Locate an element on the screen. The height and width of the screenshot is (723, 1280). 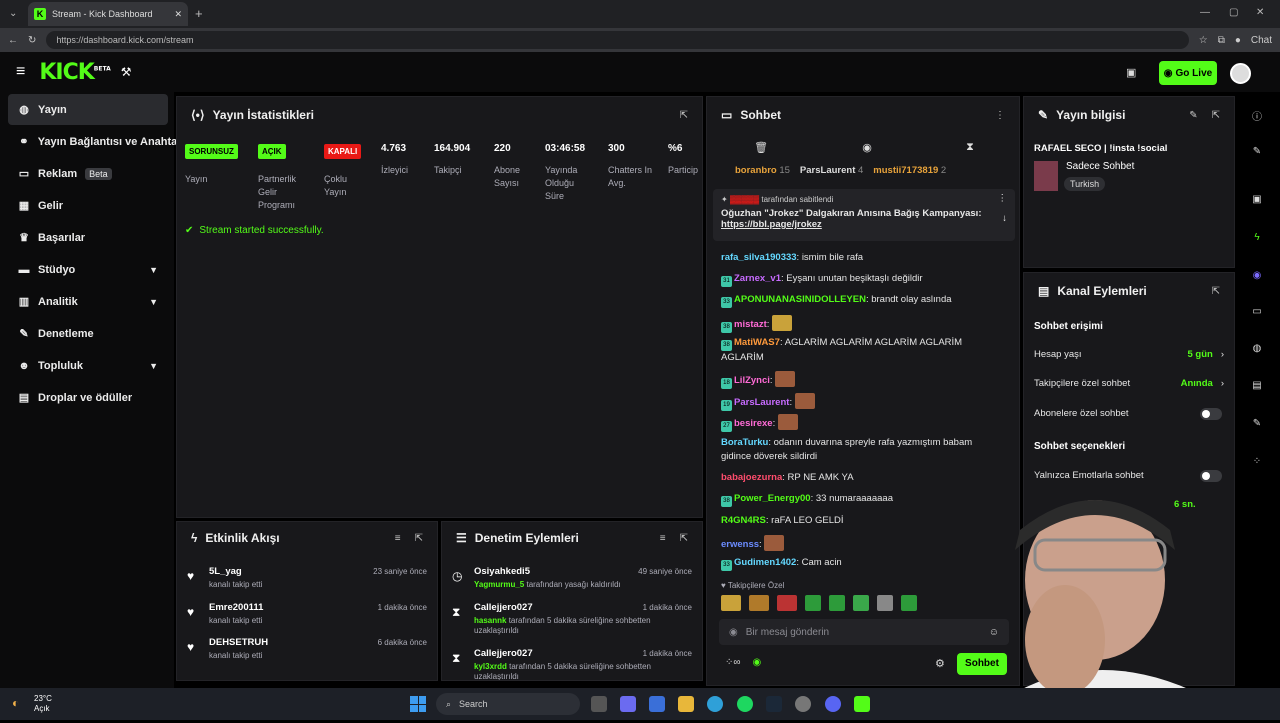
chat-user: erwenss is located at coordinates (740, 544).